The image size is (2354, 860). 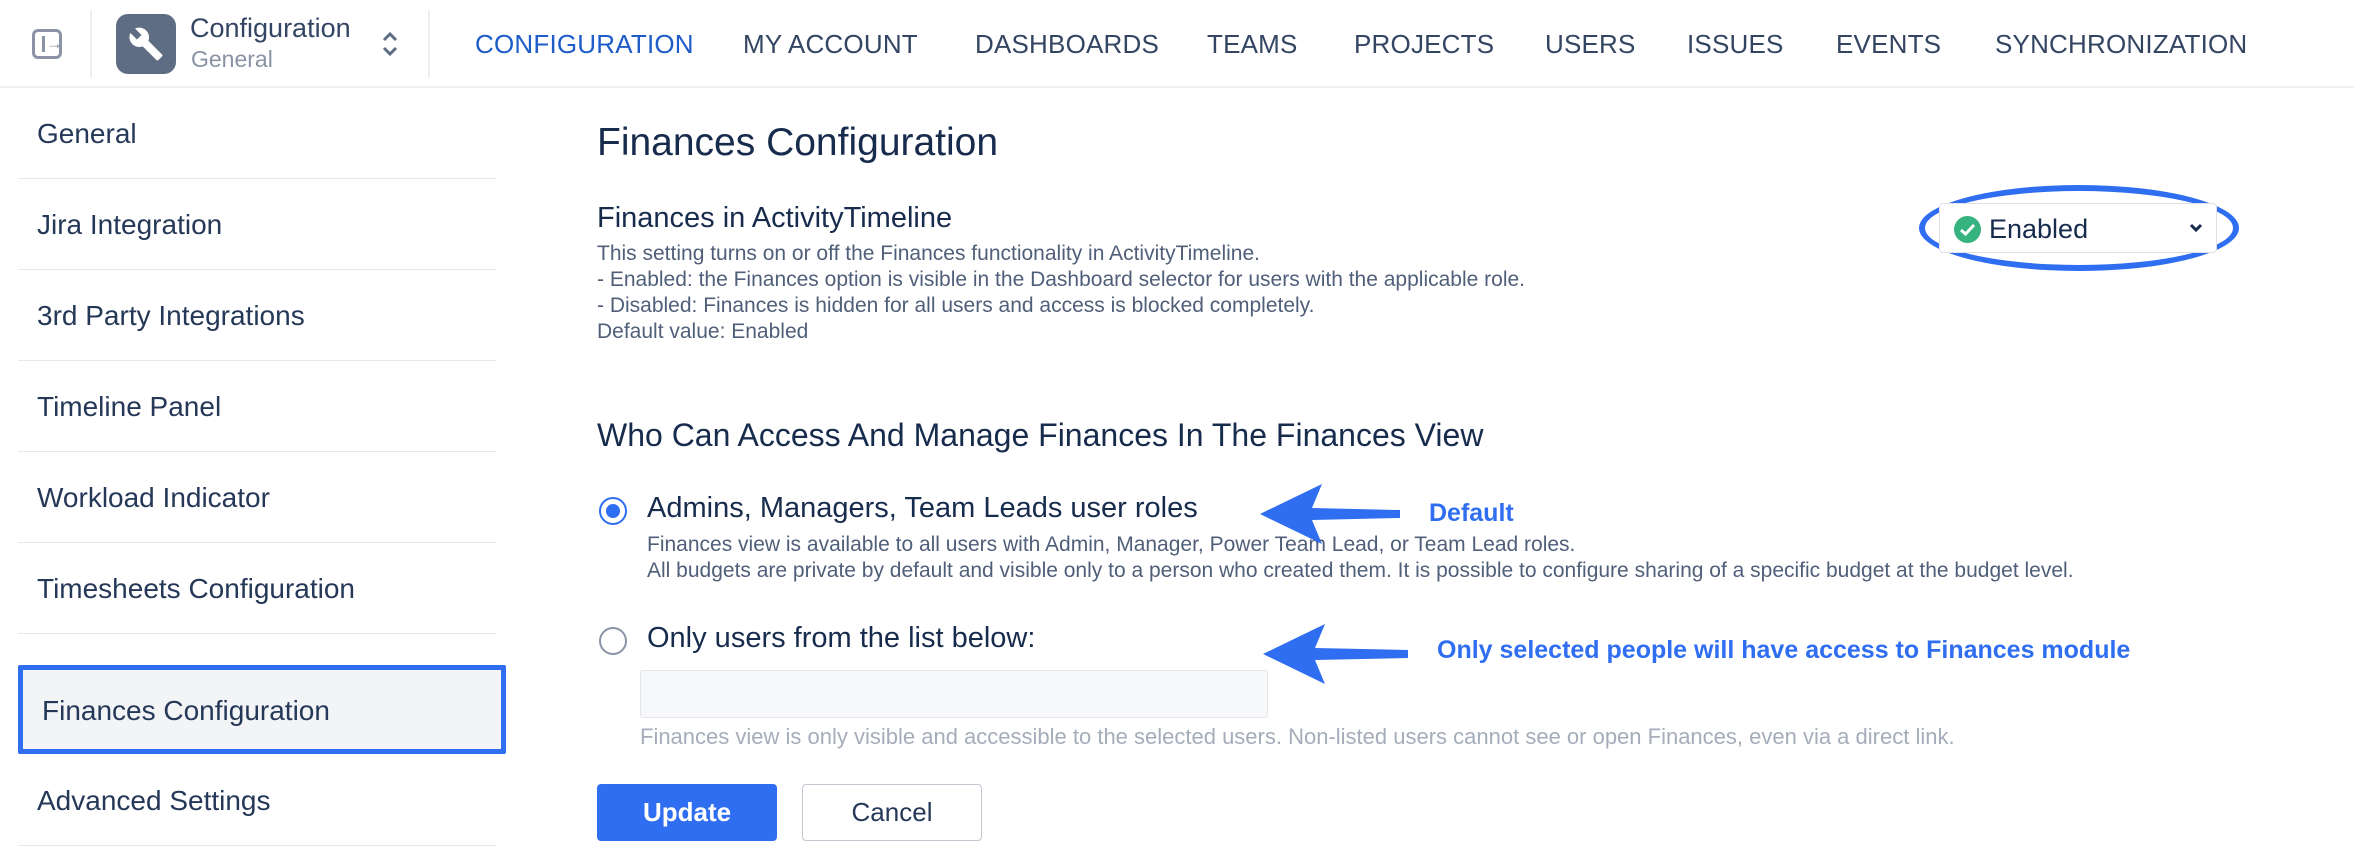 What do you see at coordinates (1735, 44) in the screenshot?
I see `nav-issues: ISSUES` at bounding box center [1735, 44].